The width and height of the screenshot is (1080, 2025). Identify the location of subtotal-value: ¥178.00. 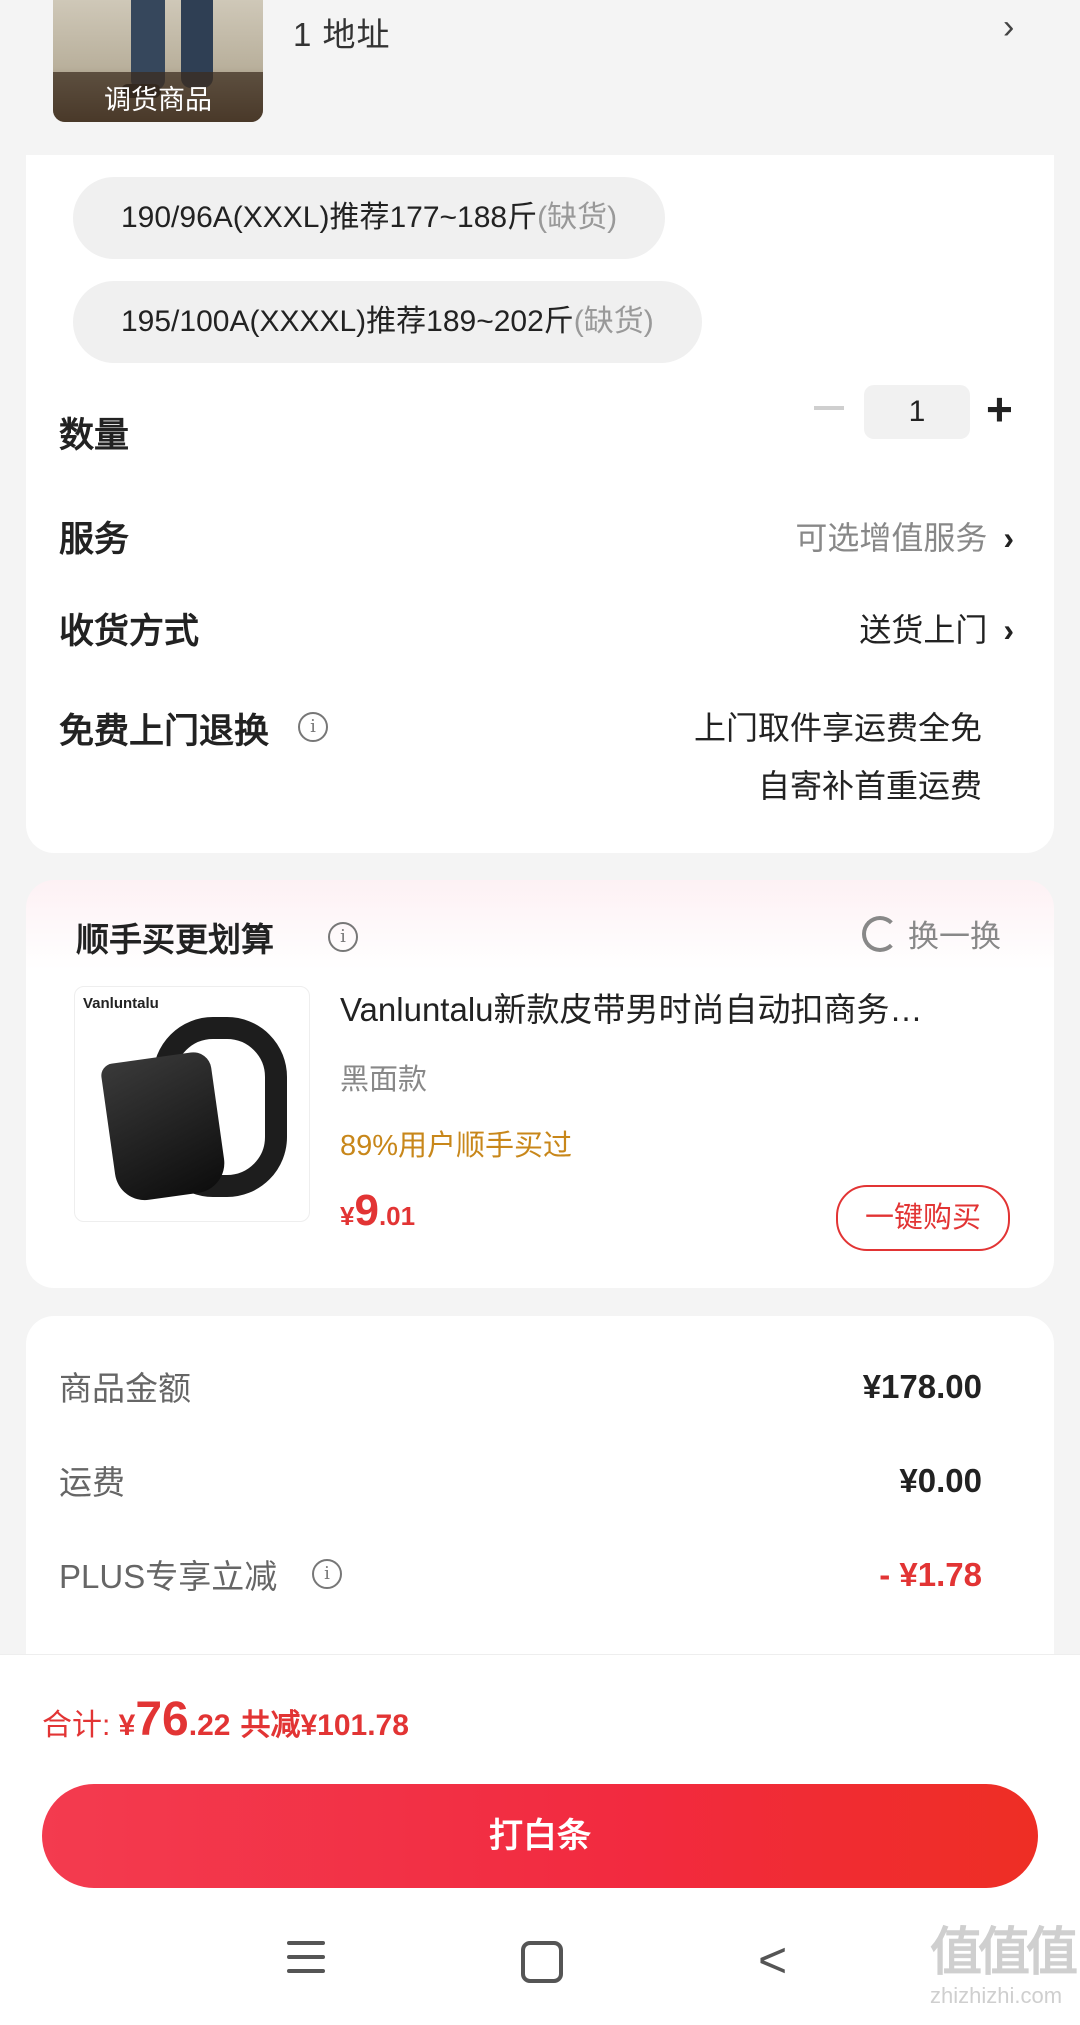
(922, 1386).